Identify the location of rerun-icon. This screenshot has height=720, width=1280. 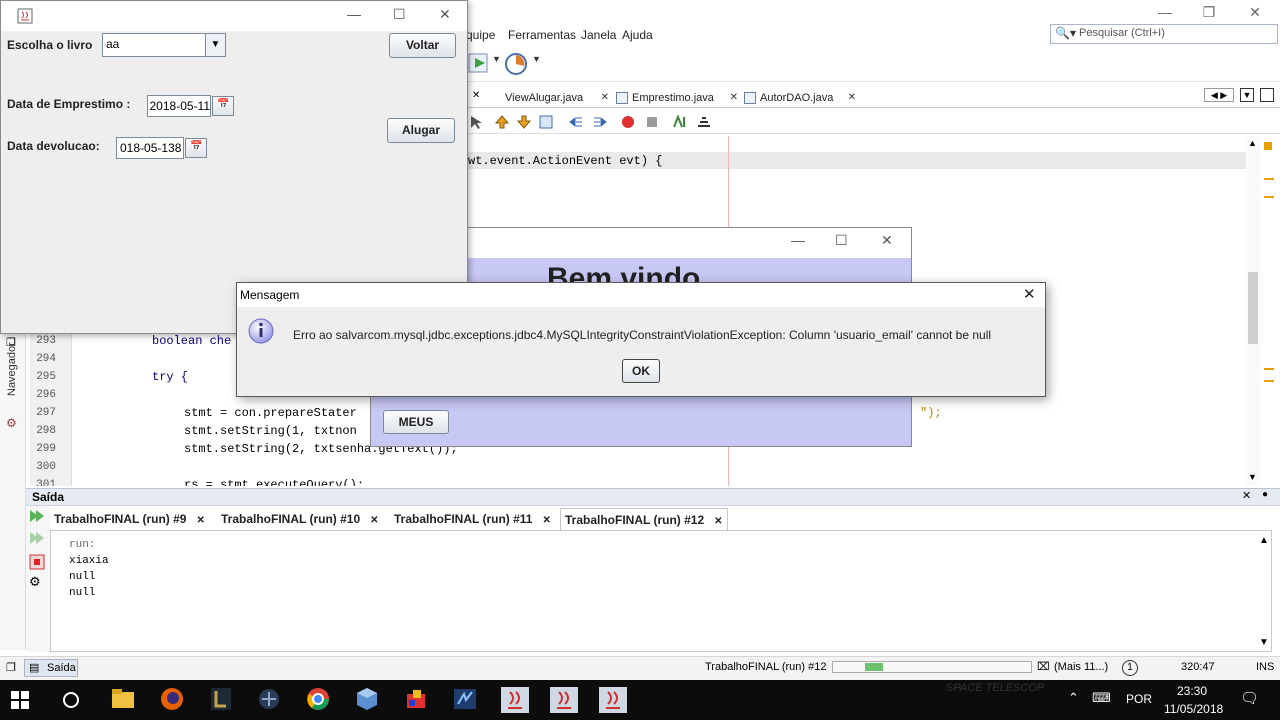
(37, 516).